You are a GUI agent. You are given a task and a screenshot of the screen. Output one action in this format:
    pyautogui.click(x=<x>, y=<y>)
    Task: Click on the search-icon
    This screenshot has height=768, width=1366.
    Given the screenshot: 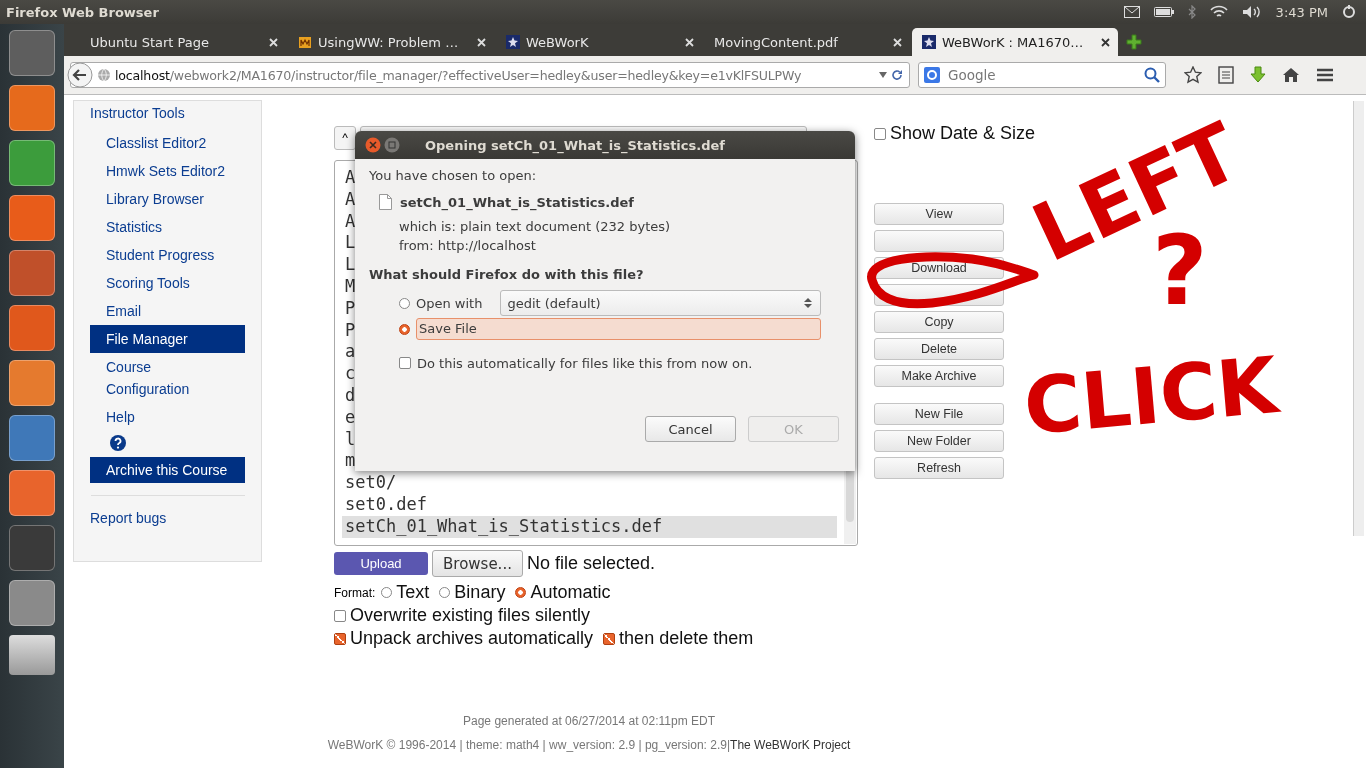 What is the action you would take?
    pyautogui.click(x=1152, y=75)
    